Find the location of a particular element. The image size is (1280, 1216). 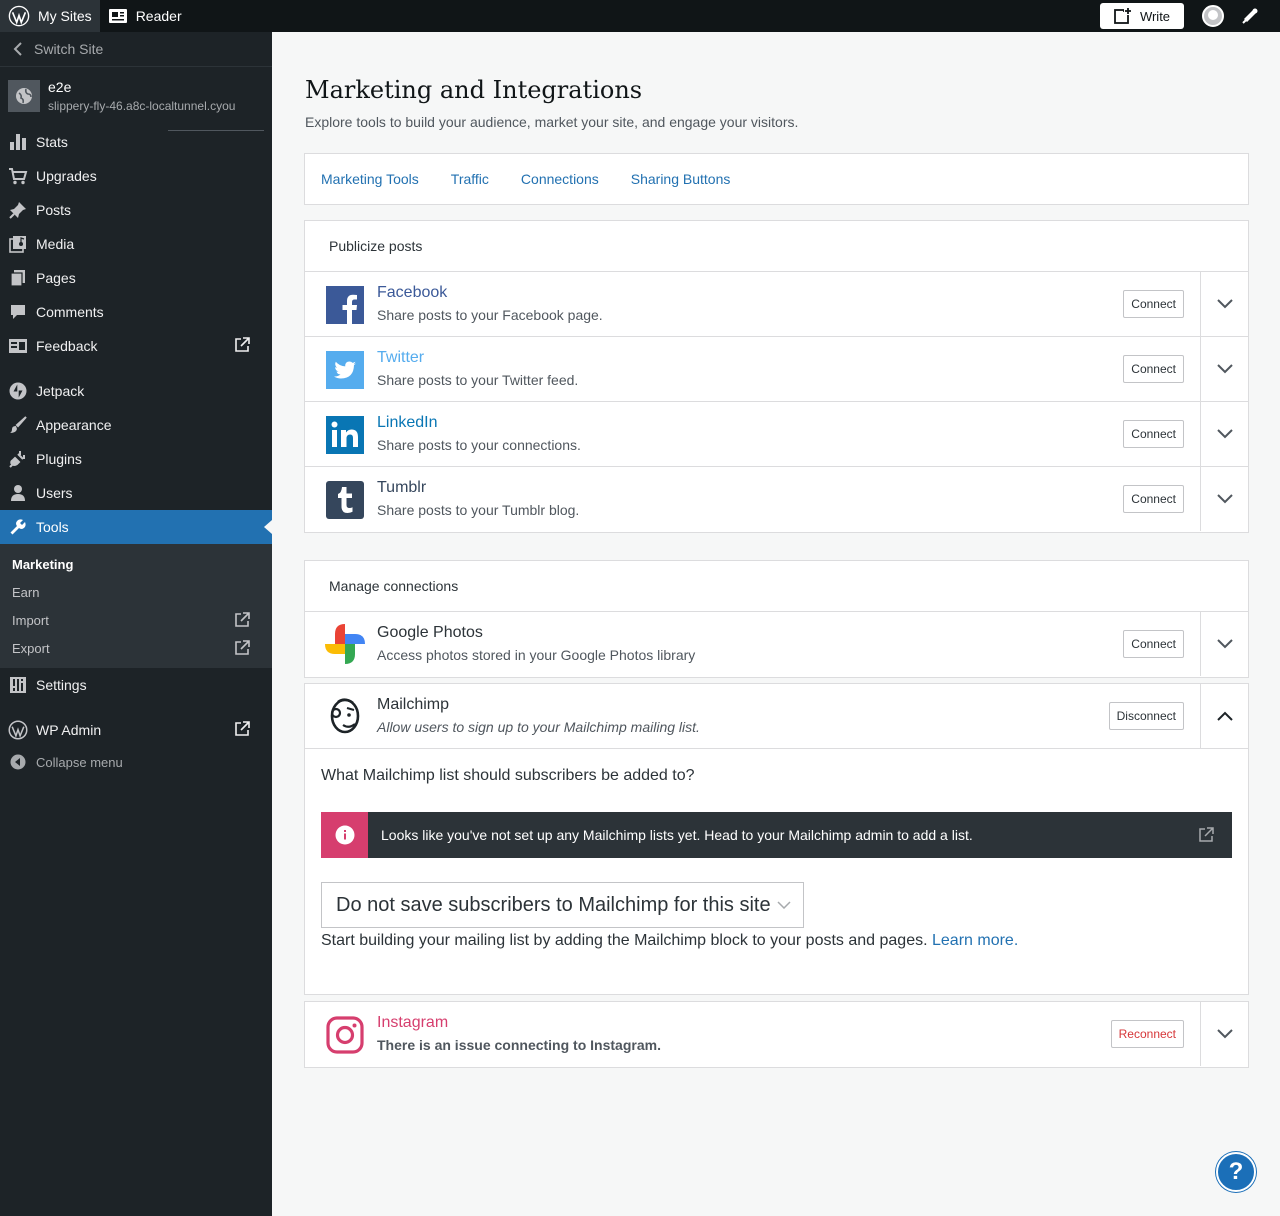

submenu-item-export: Export is located at coordinates (136, 648).